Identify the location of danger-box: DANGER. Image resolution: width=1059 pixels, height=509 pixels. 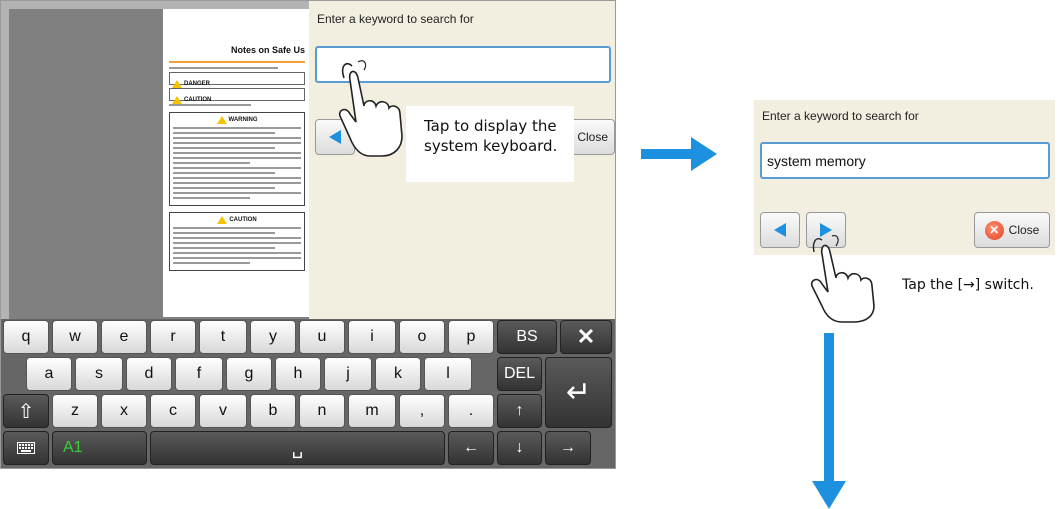
(237, 80).